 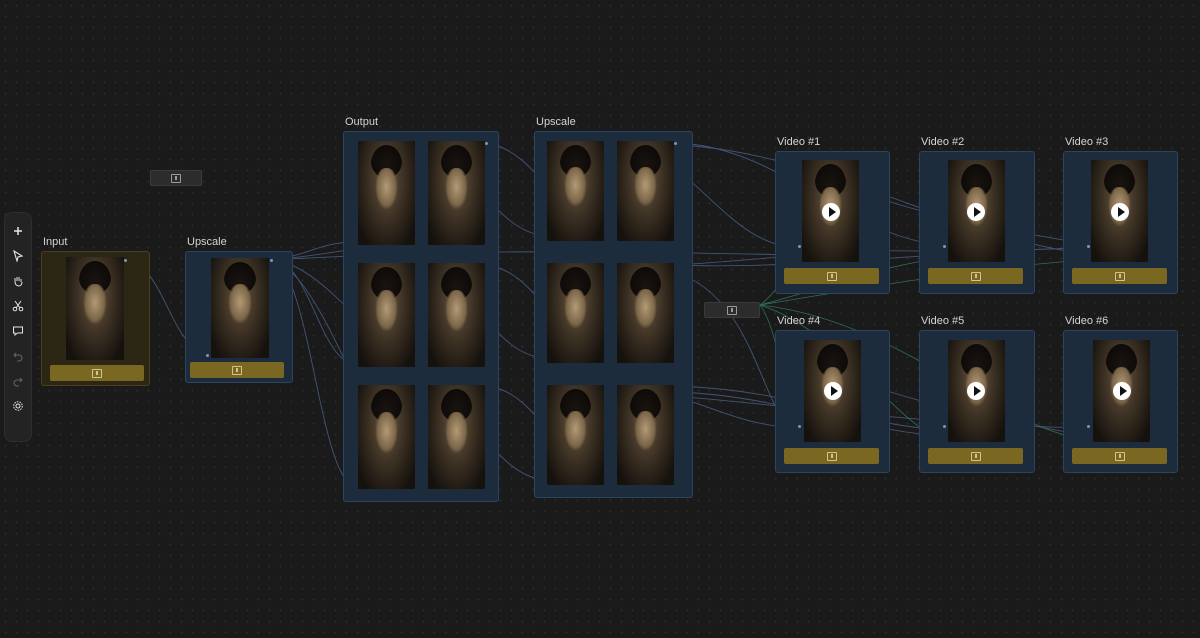 What do you see at coordinates (1087, 321) in the screenshot?
I see `node-title-video-6: Video #6` at bounding box center [1087, 321].